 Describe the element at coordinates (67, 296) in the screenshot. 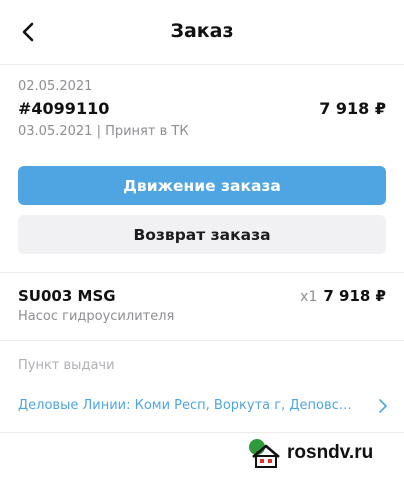

I see `item-sku: SU003 MSG` at that location.